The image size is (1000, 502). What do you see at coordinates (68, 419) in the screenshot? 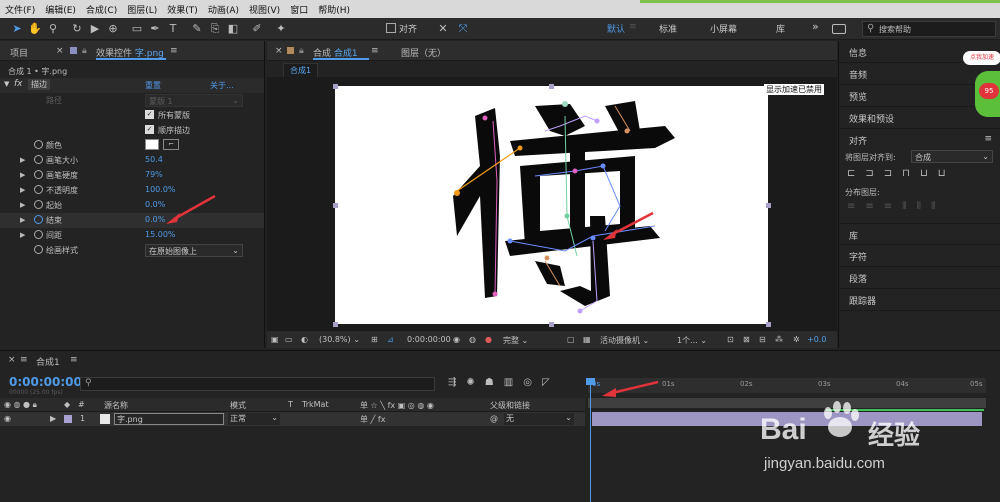
I see `layer-label-swatch` at bounding box center [68, 419].